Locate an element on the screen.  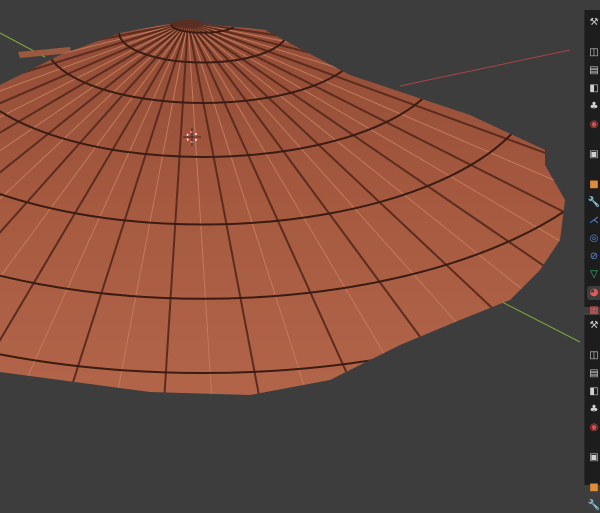
constraints-icon: ⊘ is located at coordinates (593, 257).